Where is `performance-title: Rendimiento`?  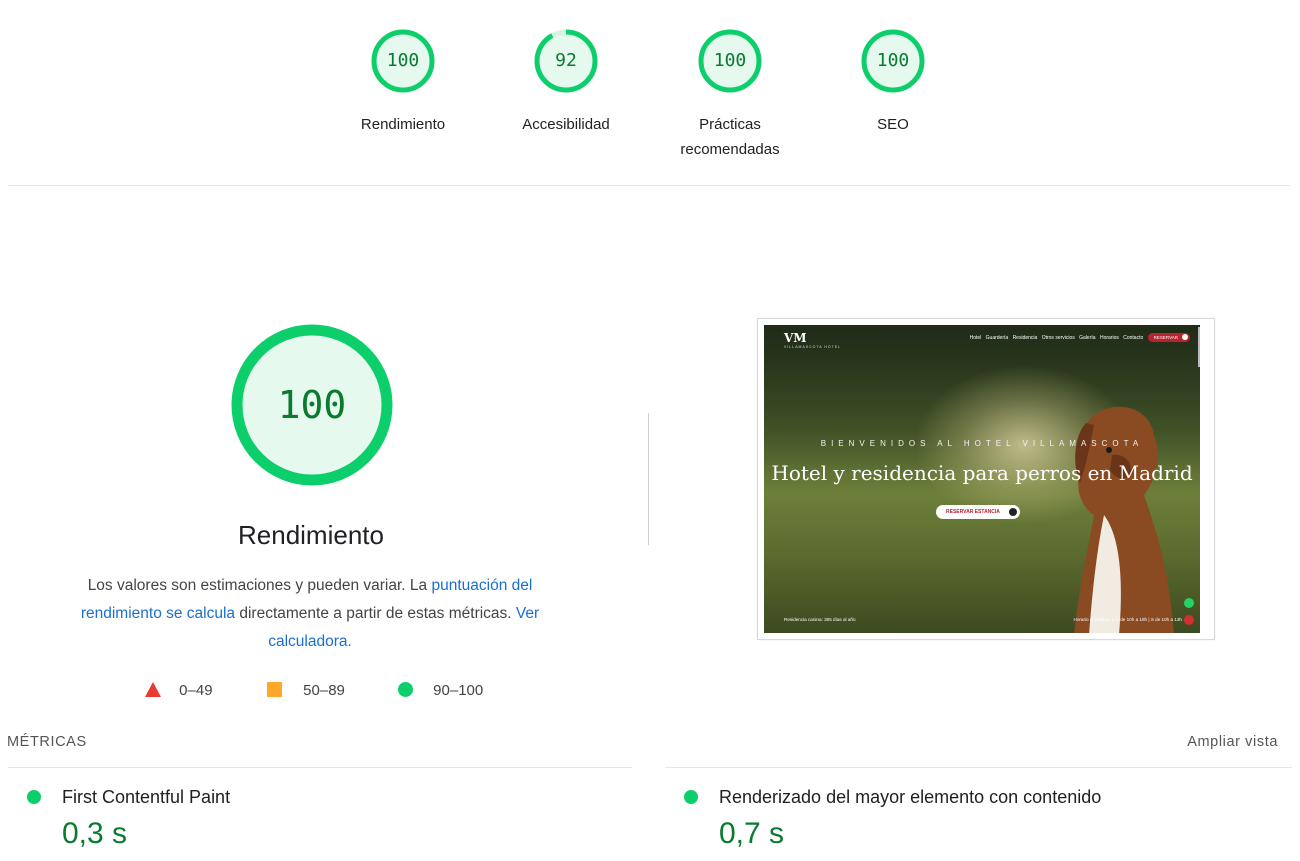 performance-title: Rendimiento is located at coordinates (311, 535).